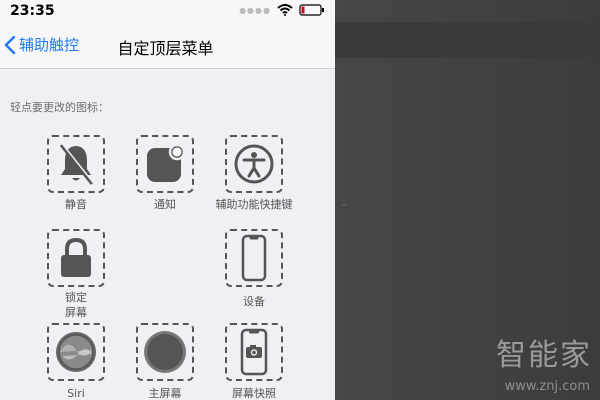 The width and height of the screenshot is (600, 400). What do you see at coordinates (547, 386) in the screenshot?
I see `watermark-url: www.znj.com` at bounding box center [547, 386].